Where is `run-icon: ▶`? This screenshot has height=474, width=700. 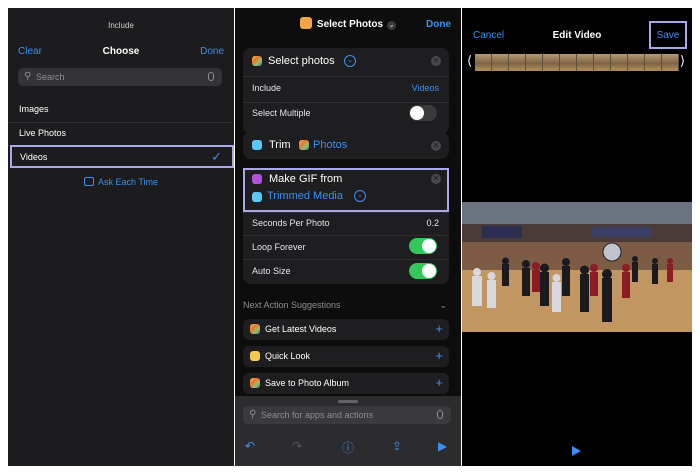
run-icon: ▶ is located at coordinates (442, 446).